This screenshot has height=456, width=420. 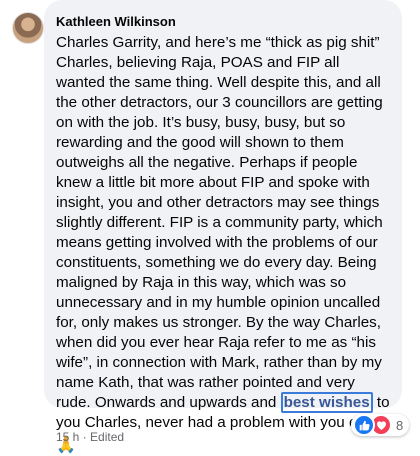 What do you see at coordinates (223, 22) in the screenshot?
I see `comment-author: Kathleen Wilkinson` at bounding box center [223, 22].